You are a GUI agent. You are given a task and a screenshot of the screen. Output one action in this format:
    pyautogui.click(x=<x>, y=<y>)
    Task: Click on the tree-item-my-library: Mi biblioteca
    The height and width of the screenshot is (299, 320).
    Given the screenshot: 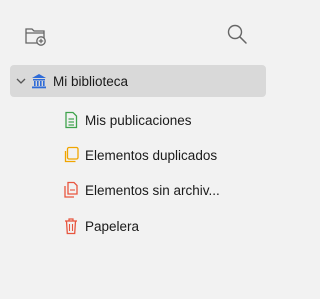 What is the action you would take?
    pyautogui.click(x=138, y=81)
    